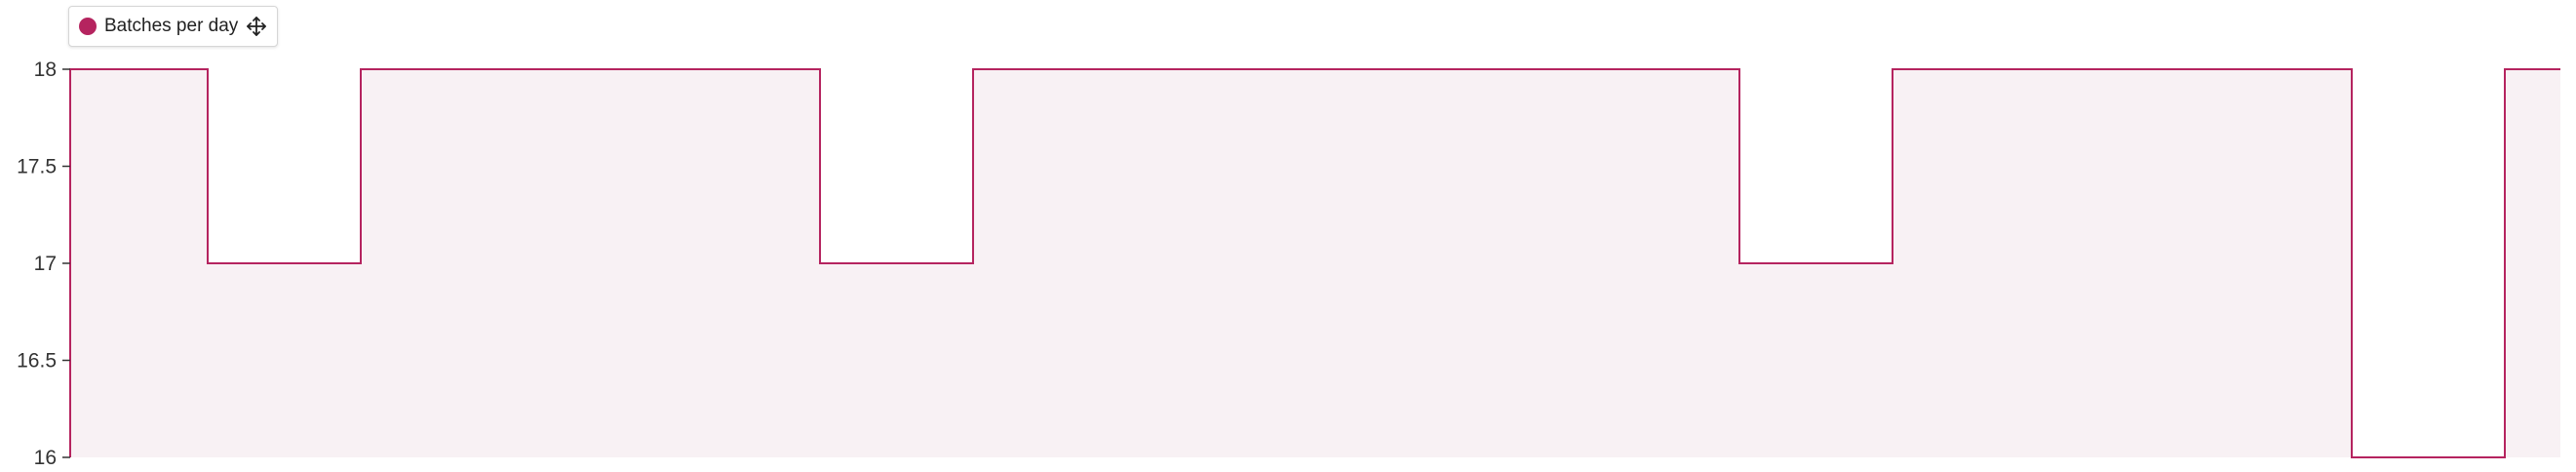  Describe the element at coordinates (45, 458) in the screenshot. I see `y-tick-label: 16` at that location.